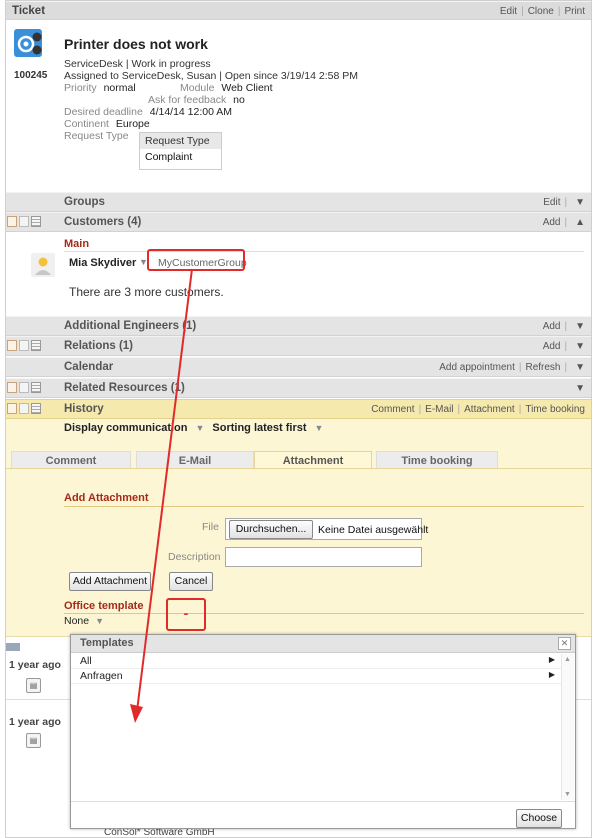  What do you see at coordinates (161, 495) in the screenshot?
I see `annotation-arrow` at bounding box center [161, 495].